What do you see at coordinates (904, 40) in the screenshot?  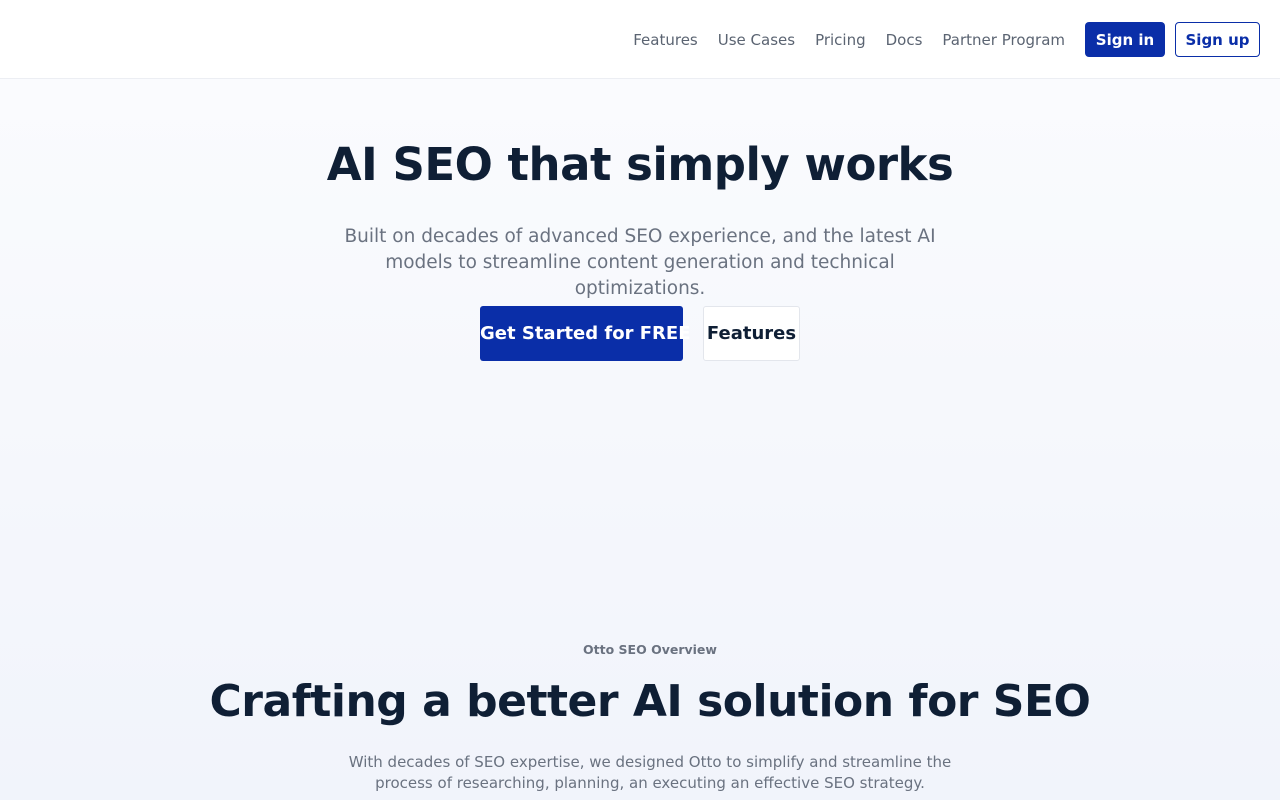 I see `nav-link-docs: Docs` at bounding box center [904, 40].